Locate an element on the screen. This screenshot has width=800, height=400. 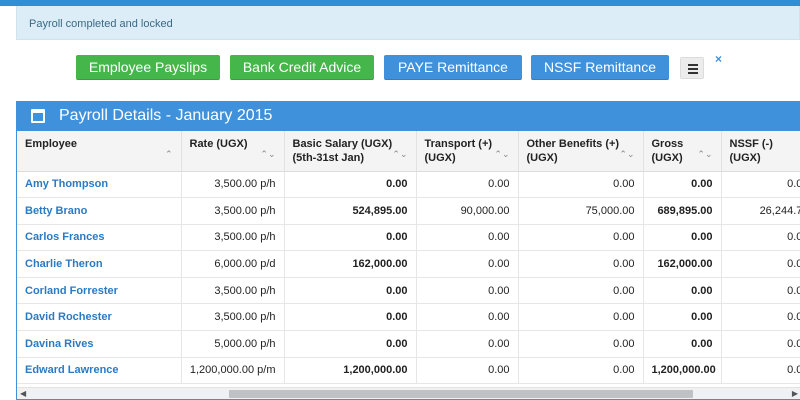
horizontal-scrollbar: ◀ ▶ is located at coordinates (408, 393).